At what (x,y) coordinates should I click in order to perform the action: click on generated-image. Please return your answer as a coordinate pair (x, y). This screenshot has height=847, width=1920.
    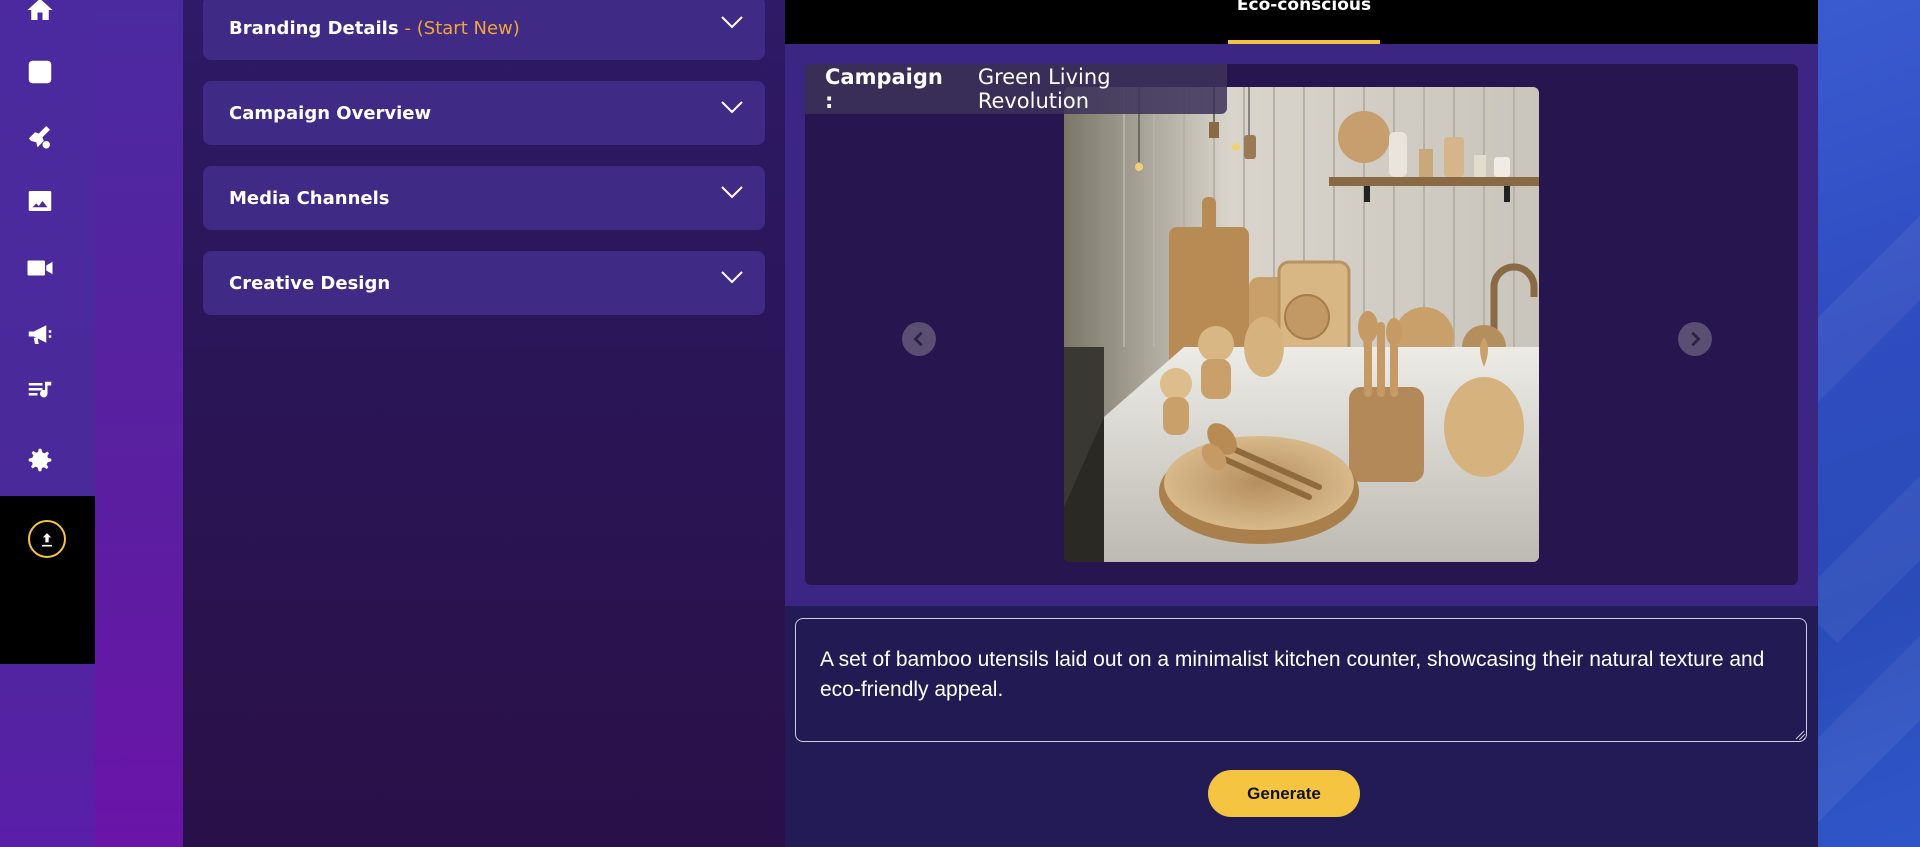
    Looking at the image, I should click on (1301, 324).